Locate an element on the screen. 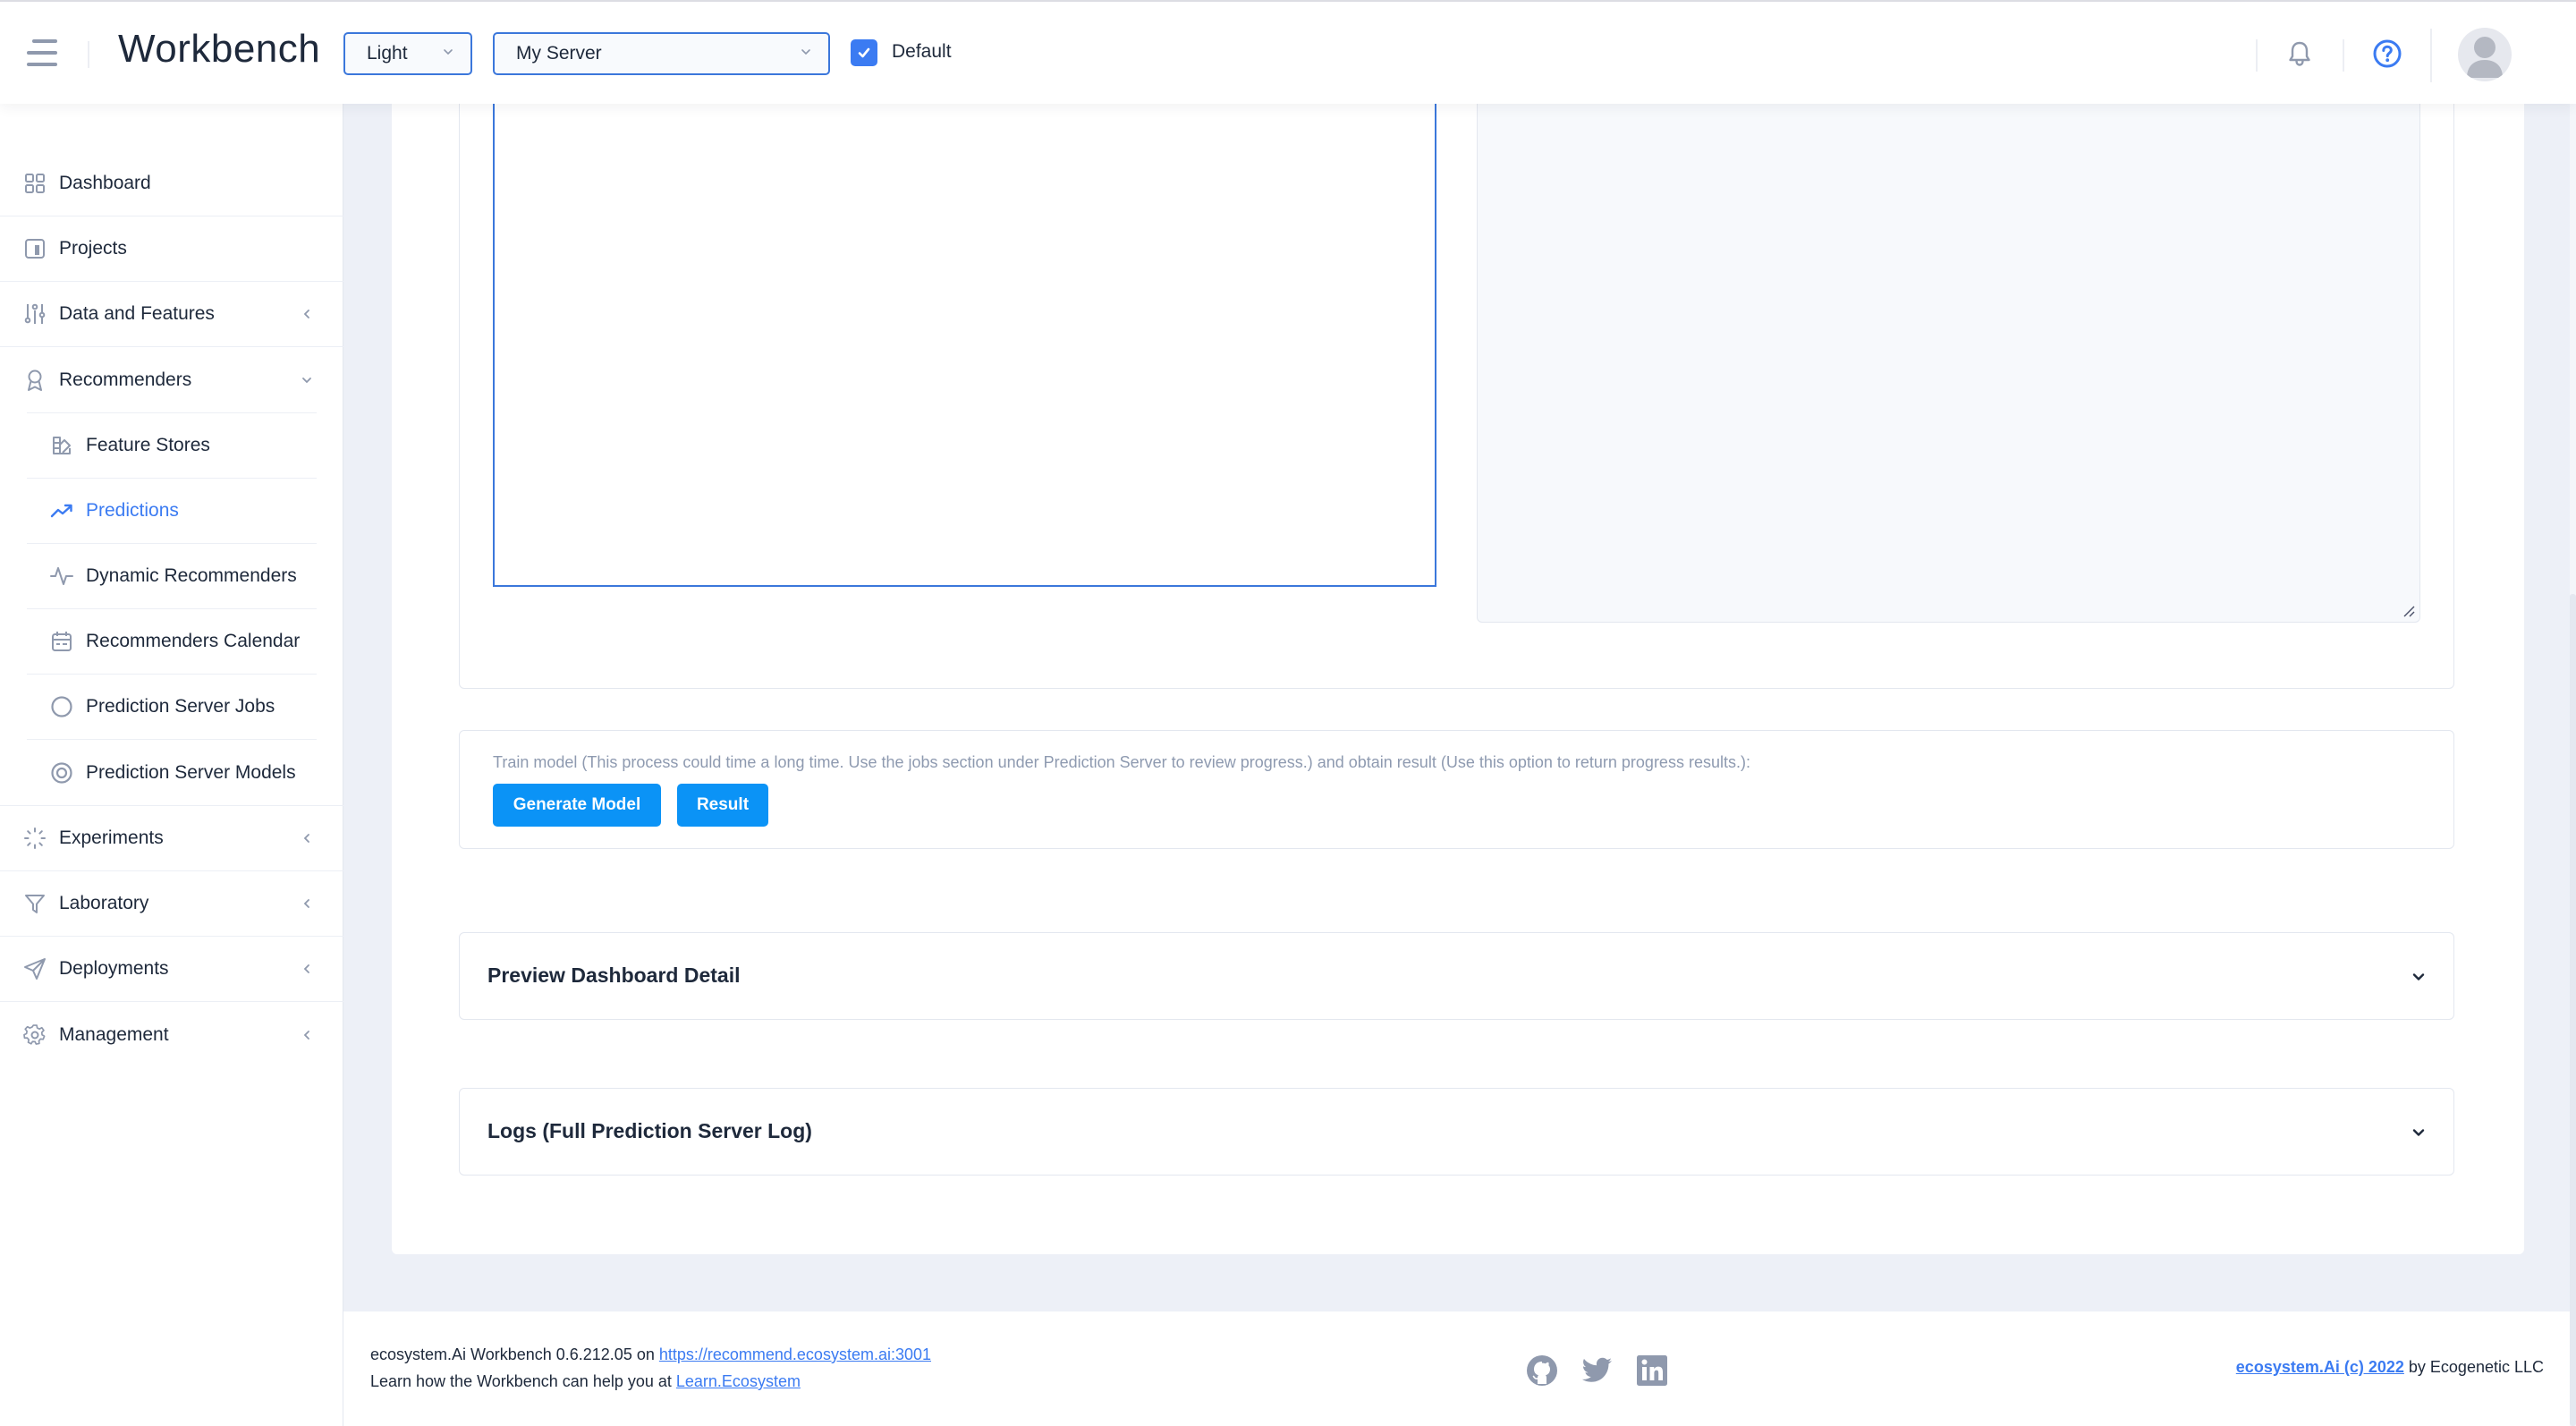  gear-icon is located at coordinates (34, 1034).